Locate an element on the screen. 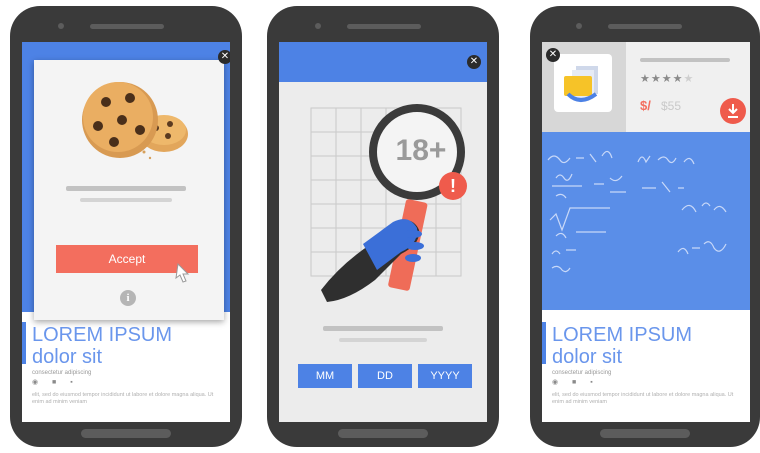  info-icon: i is located at coordinates (128, 298).